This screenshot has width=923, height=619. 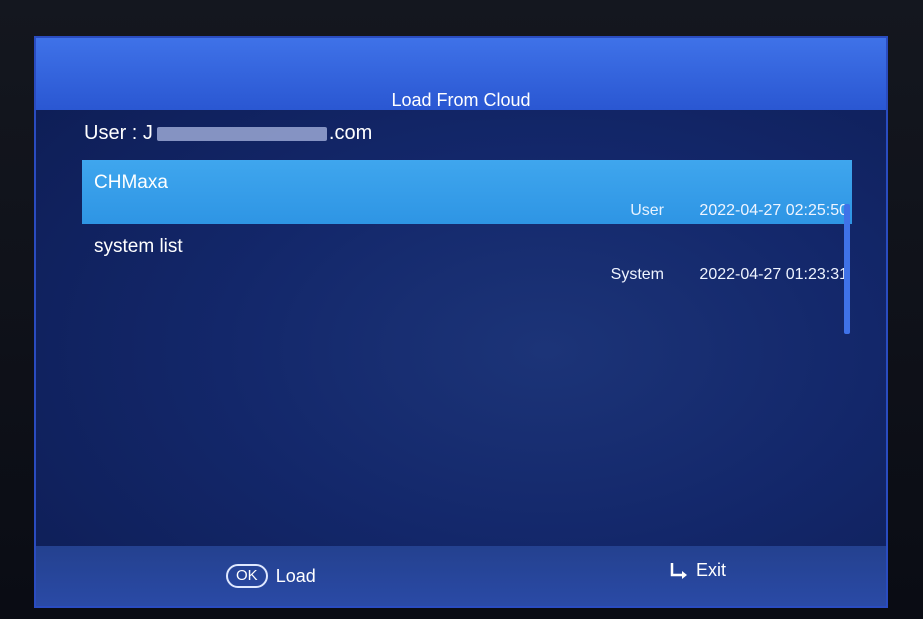 I want to click on list-item-name: CHMaxa, so click(x=131, y=182).